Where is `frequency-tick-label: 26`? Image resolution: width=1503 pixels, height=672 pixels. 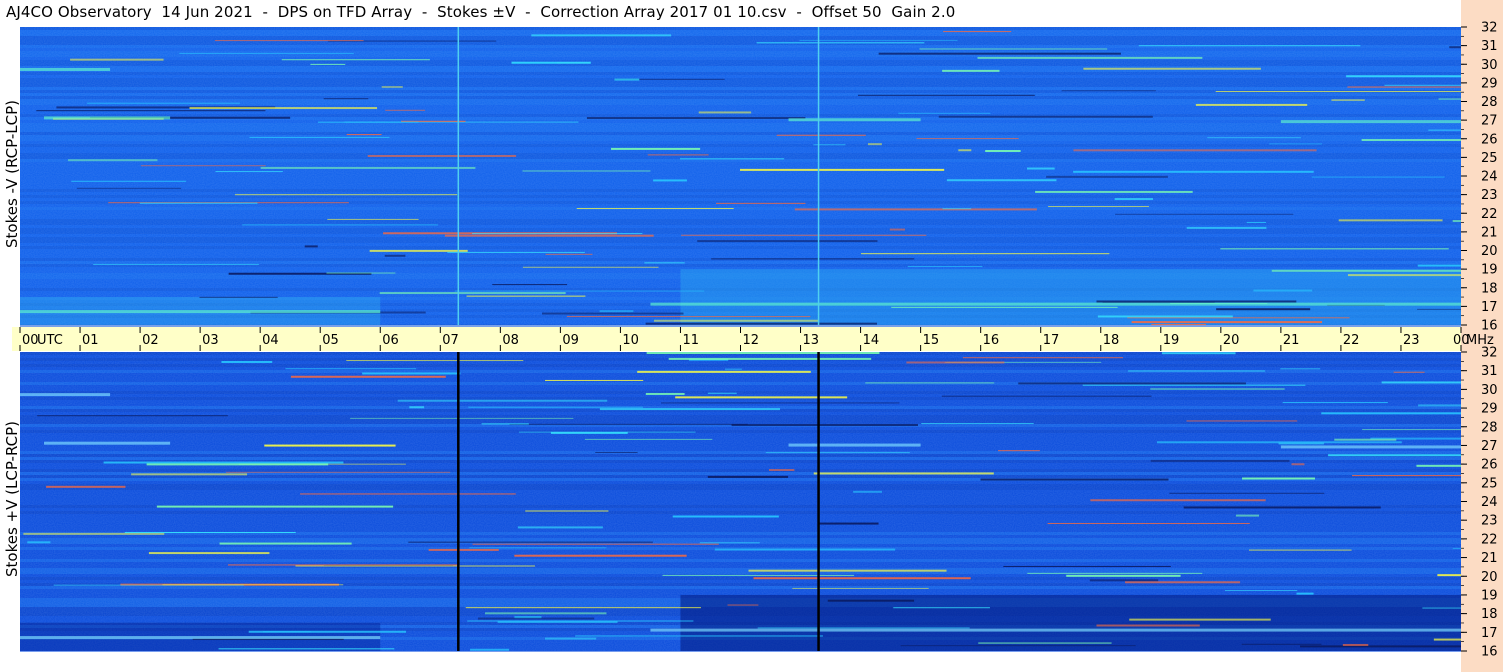 frequency-tick-label: 26 is located at coordinates (1489, 465).